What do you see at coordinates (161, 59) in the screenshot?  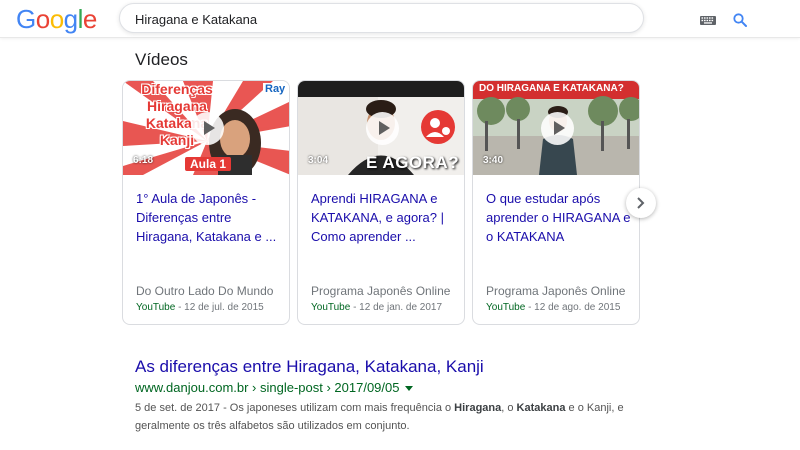 I see `videos-section-title: Vídeos` at bounding box center [161, 59].